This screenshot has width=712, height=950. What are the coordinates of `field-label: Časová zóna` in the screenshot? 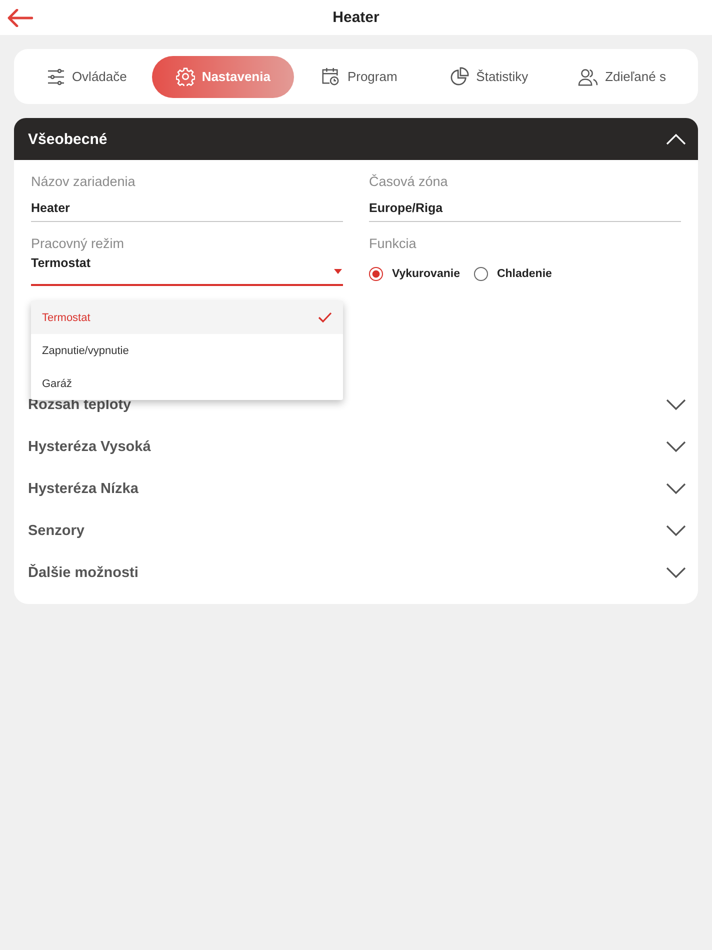 It's located at (409, 181).